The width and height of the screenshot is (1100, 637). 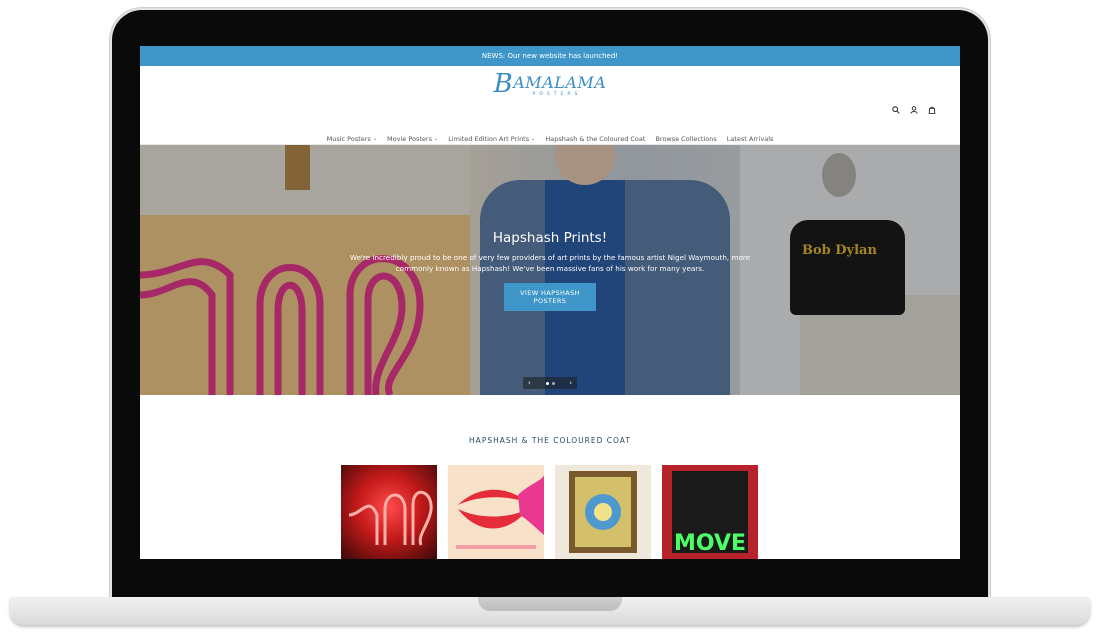 I want to click on laptop-notch, so click(x=550, y=604).